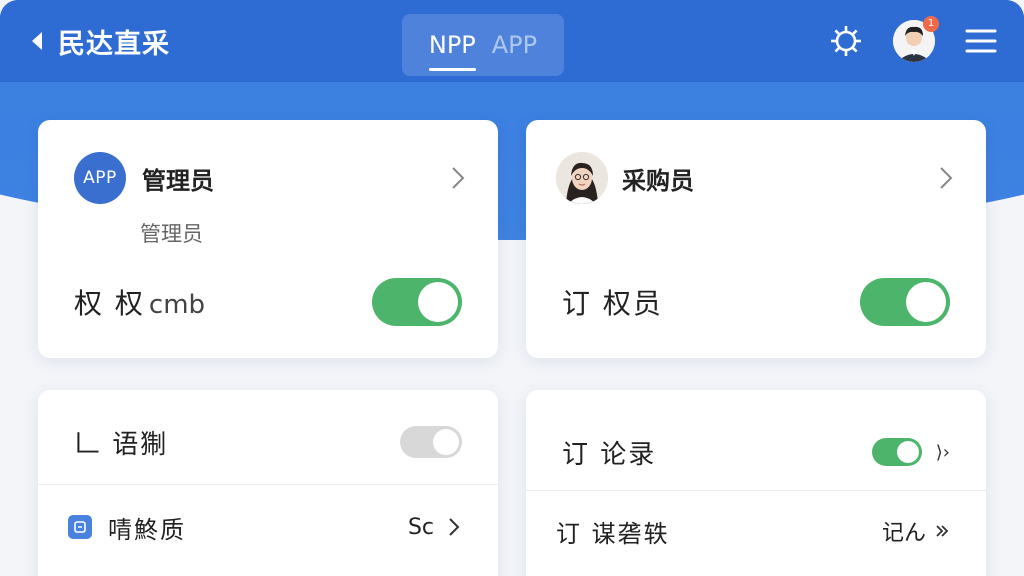  I want to click on app-title: 民达直采, so click(114, 44).